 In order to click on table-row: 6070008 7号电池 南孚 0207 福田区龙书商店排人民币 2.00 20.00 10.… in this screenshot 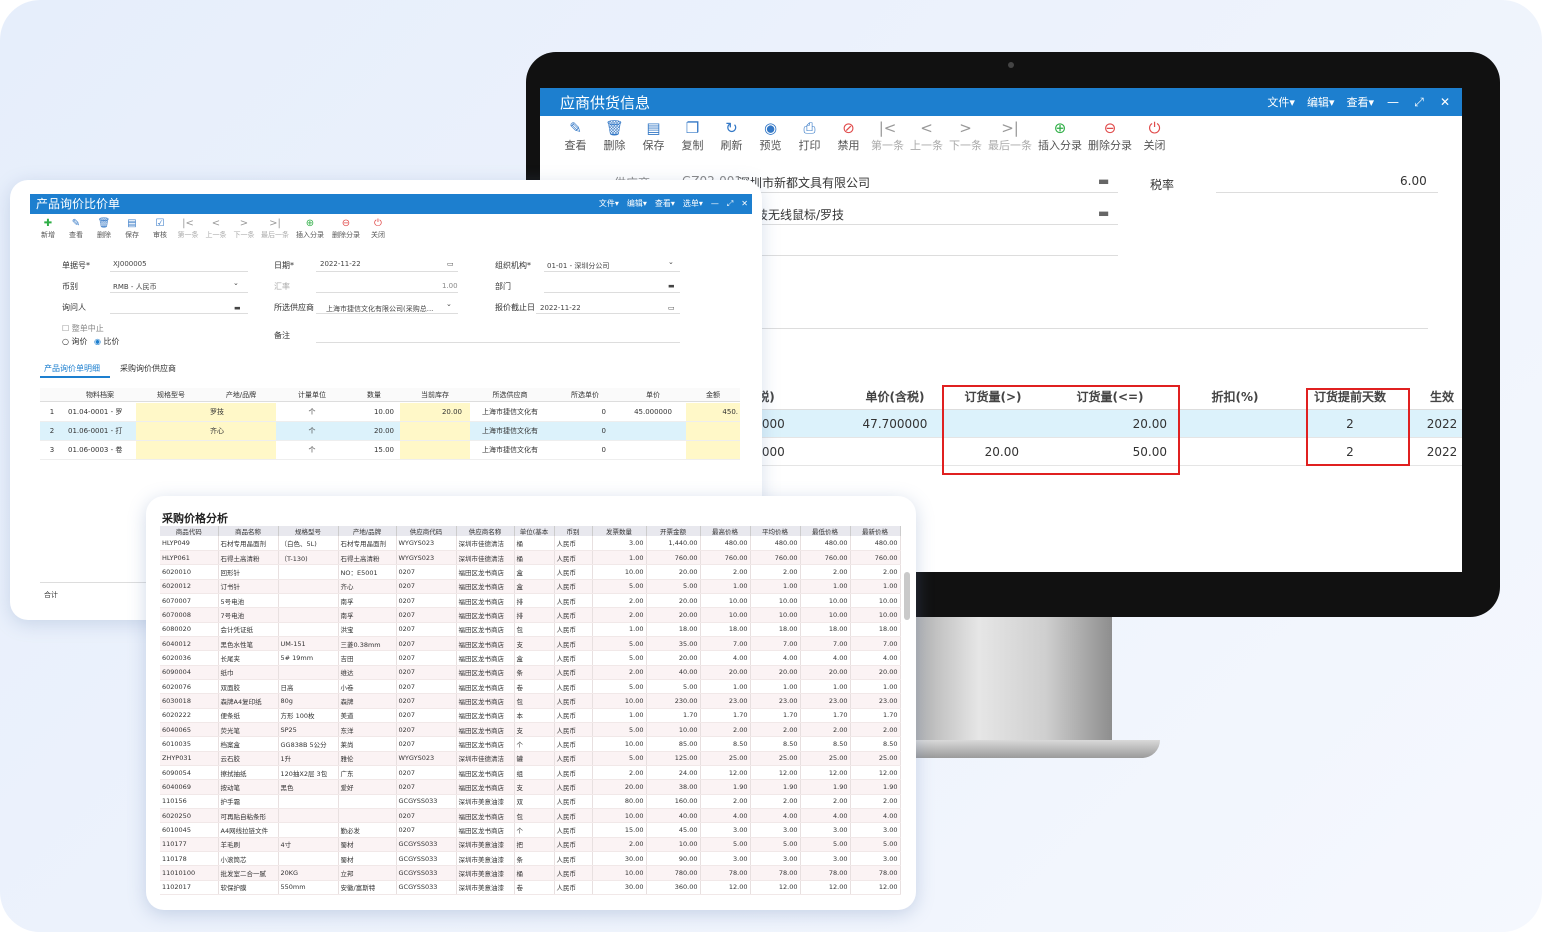, I will do `click(530, 615)`.